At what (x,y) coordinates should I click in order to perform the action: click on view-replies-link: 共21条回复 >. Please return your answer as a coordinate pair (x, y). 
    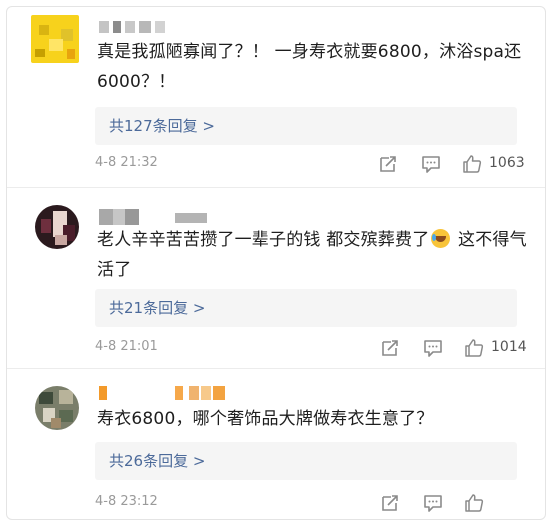
    Looking at the image, I should click on (306, 308).